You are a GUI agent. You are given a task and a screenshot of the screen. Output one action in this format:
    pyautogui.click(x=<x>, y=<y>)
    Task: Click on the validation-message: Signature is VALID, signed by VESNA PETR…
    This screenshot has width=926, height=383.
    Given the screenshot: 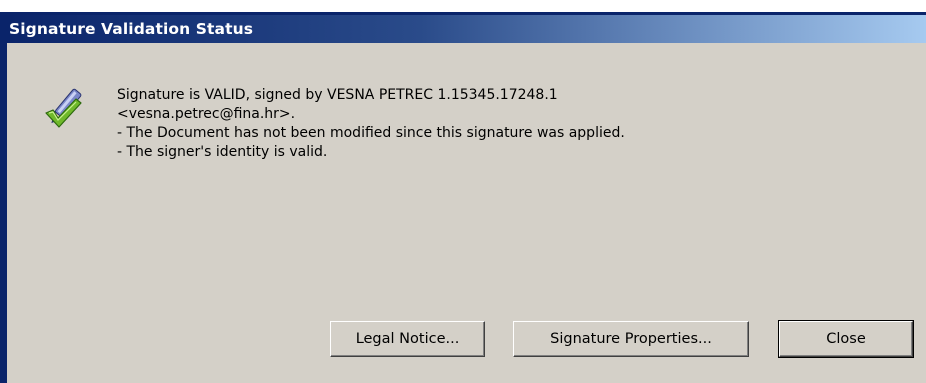 What is the action you would take?
    pyautogui.click(x=371, y=124)
    